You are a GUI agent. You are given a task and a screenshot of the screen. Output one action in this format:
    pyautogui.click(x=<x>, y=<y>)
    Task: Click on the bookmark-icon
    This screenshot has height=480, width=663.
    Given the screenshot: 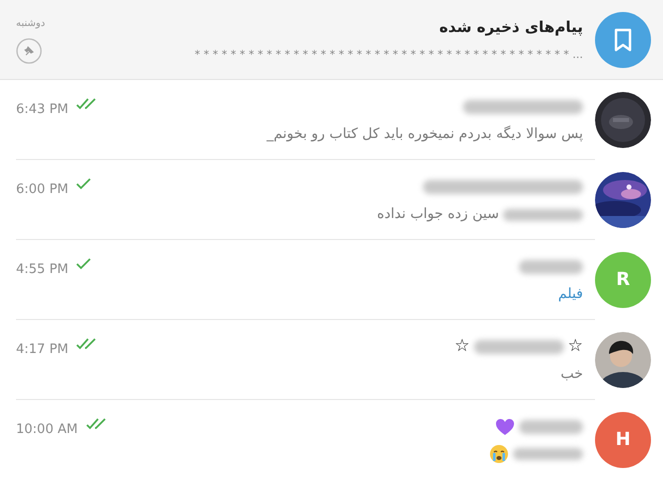 What is the action you would take?
    pyautogui.click(x=623, y=40)
    